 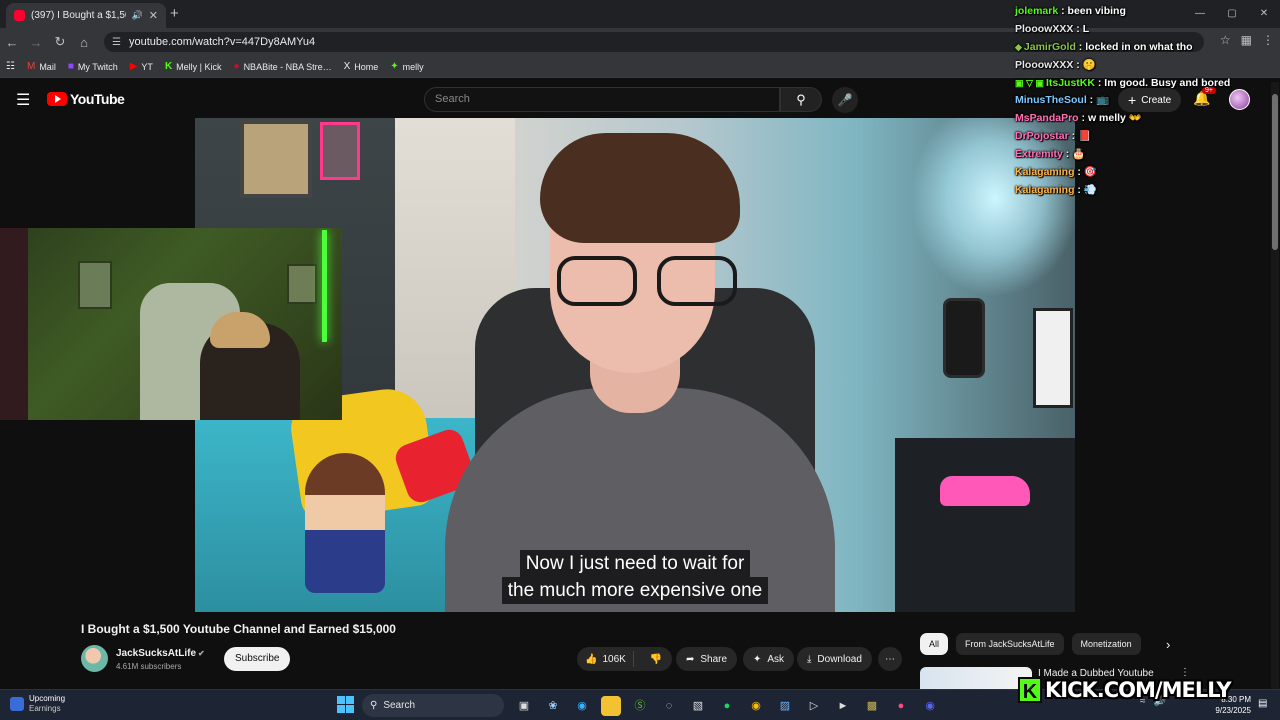 I want to click on copilot-icon: ❀, so click(x=553, y=706).